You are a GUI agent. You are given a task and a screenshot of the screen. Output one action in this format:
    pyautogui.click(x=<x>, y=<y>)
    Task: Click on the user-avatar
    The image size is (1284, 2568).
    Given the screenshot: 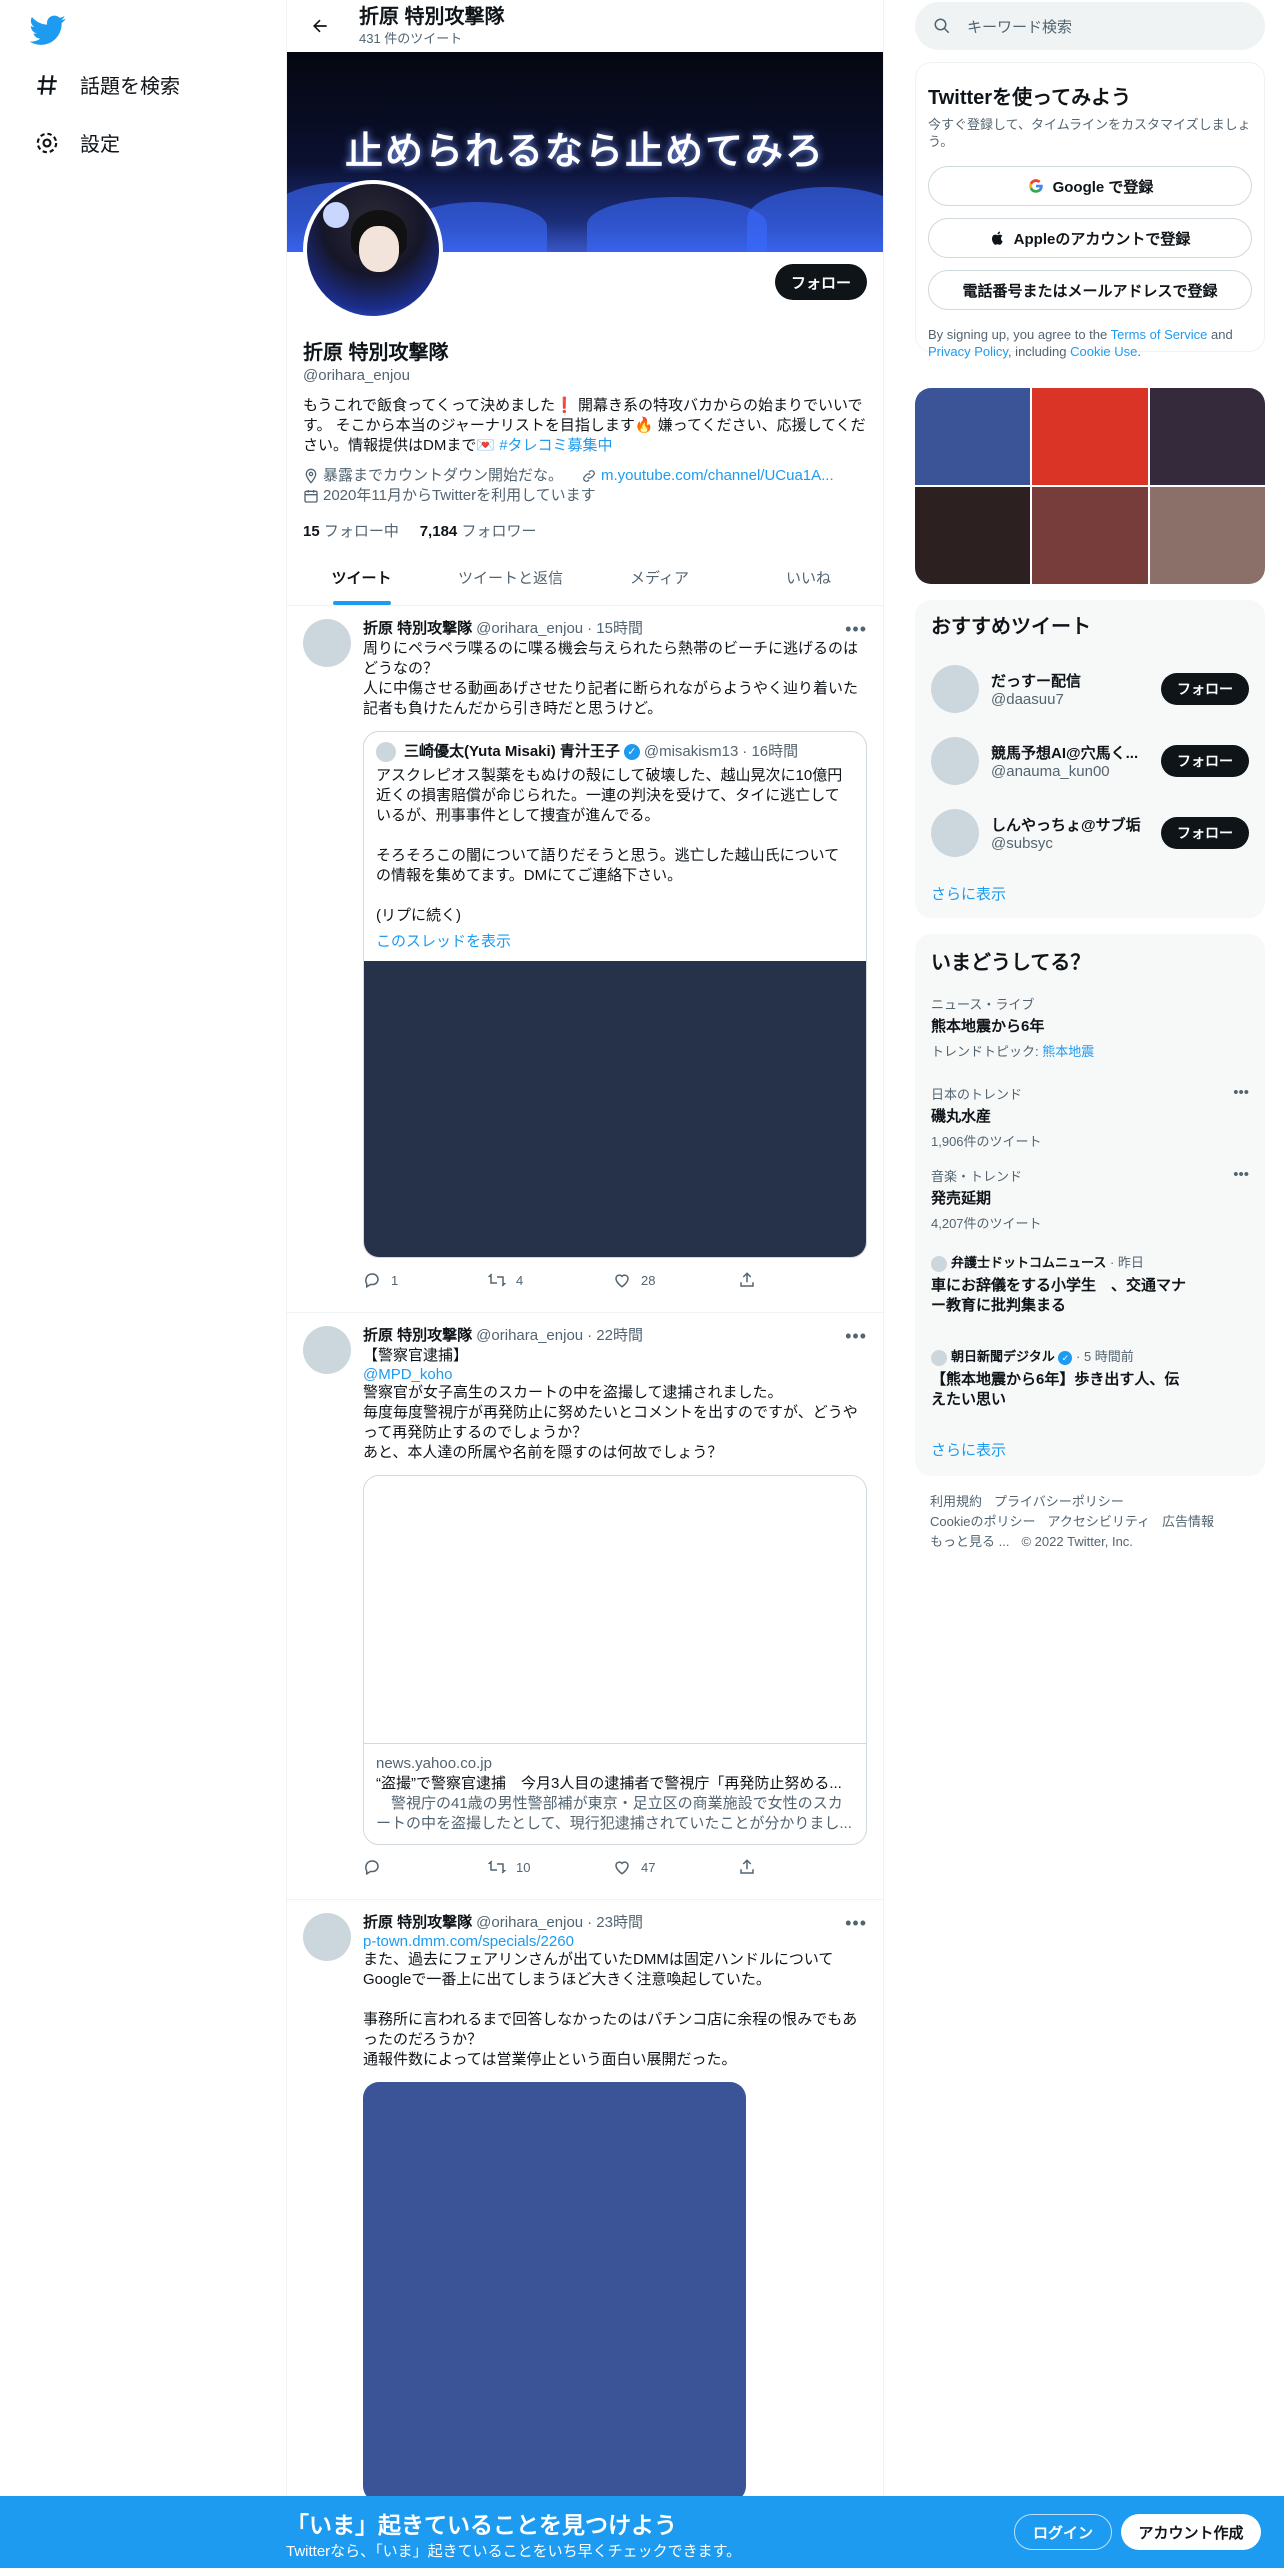 What is the action you would take?
    pyautogui.click(x=955, y=761)
    